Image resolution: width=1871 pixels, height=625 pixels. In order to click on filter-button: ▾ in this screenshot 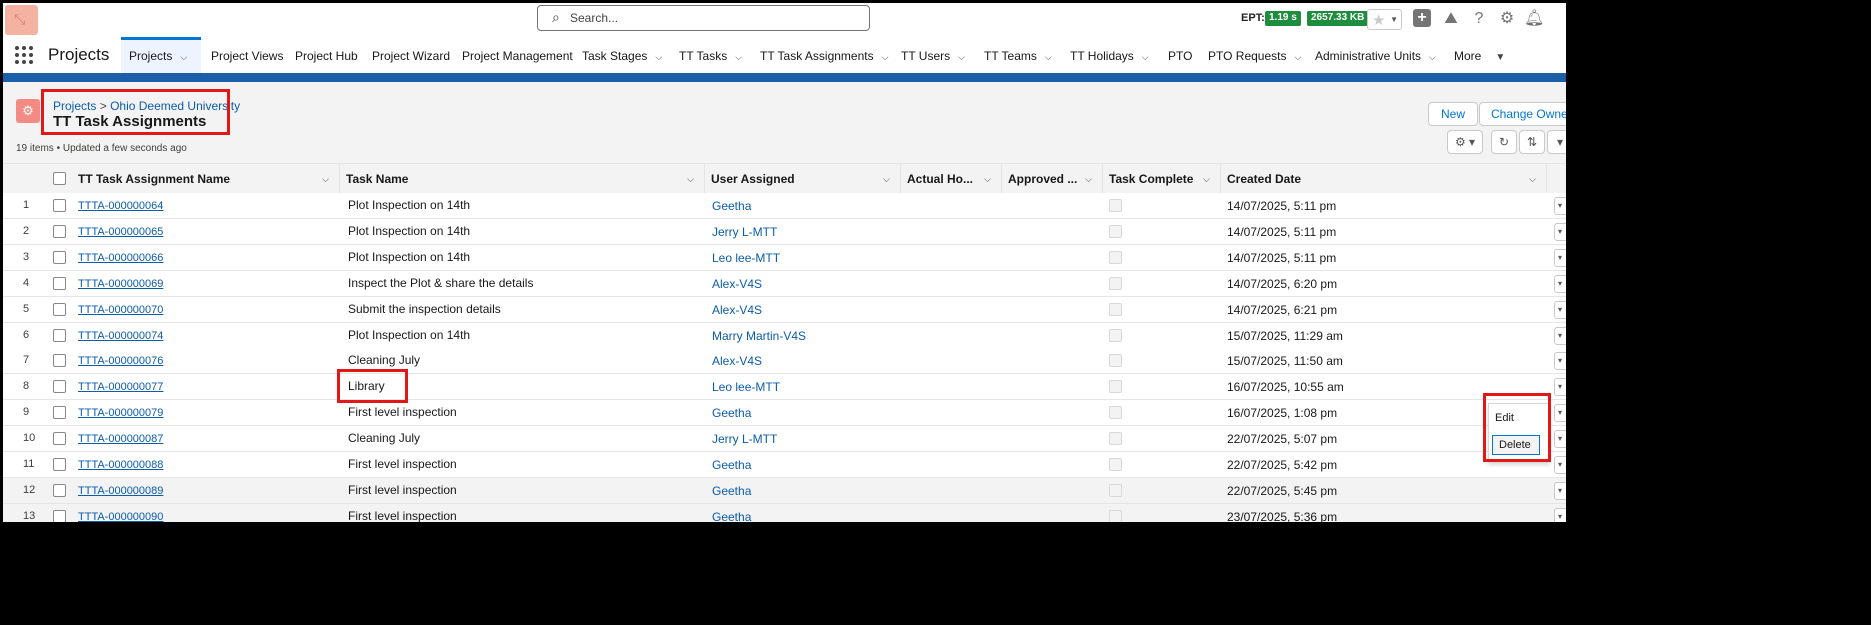, I will do `click(1556, 142)`.